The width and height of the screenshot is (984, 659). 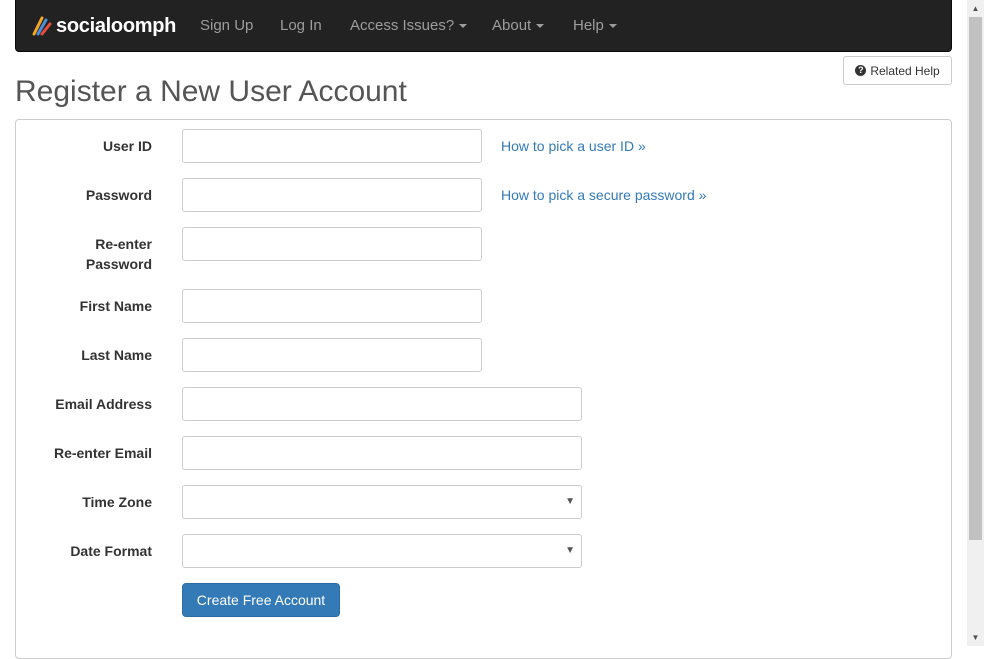 I want to click on question-circle-icon: ?, so click(x=861, y=70).